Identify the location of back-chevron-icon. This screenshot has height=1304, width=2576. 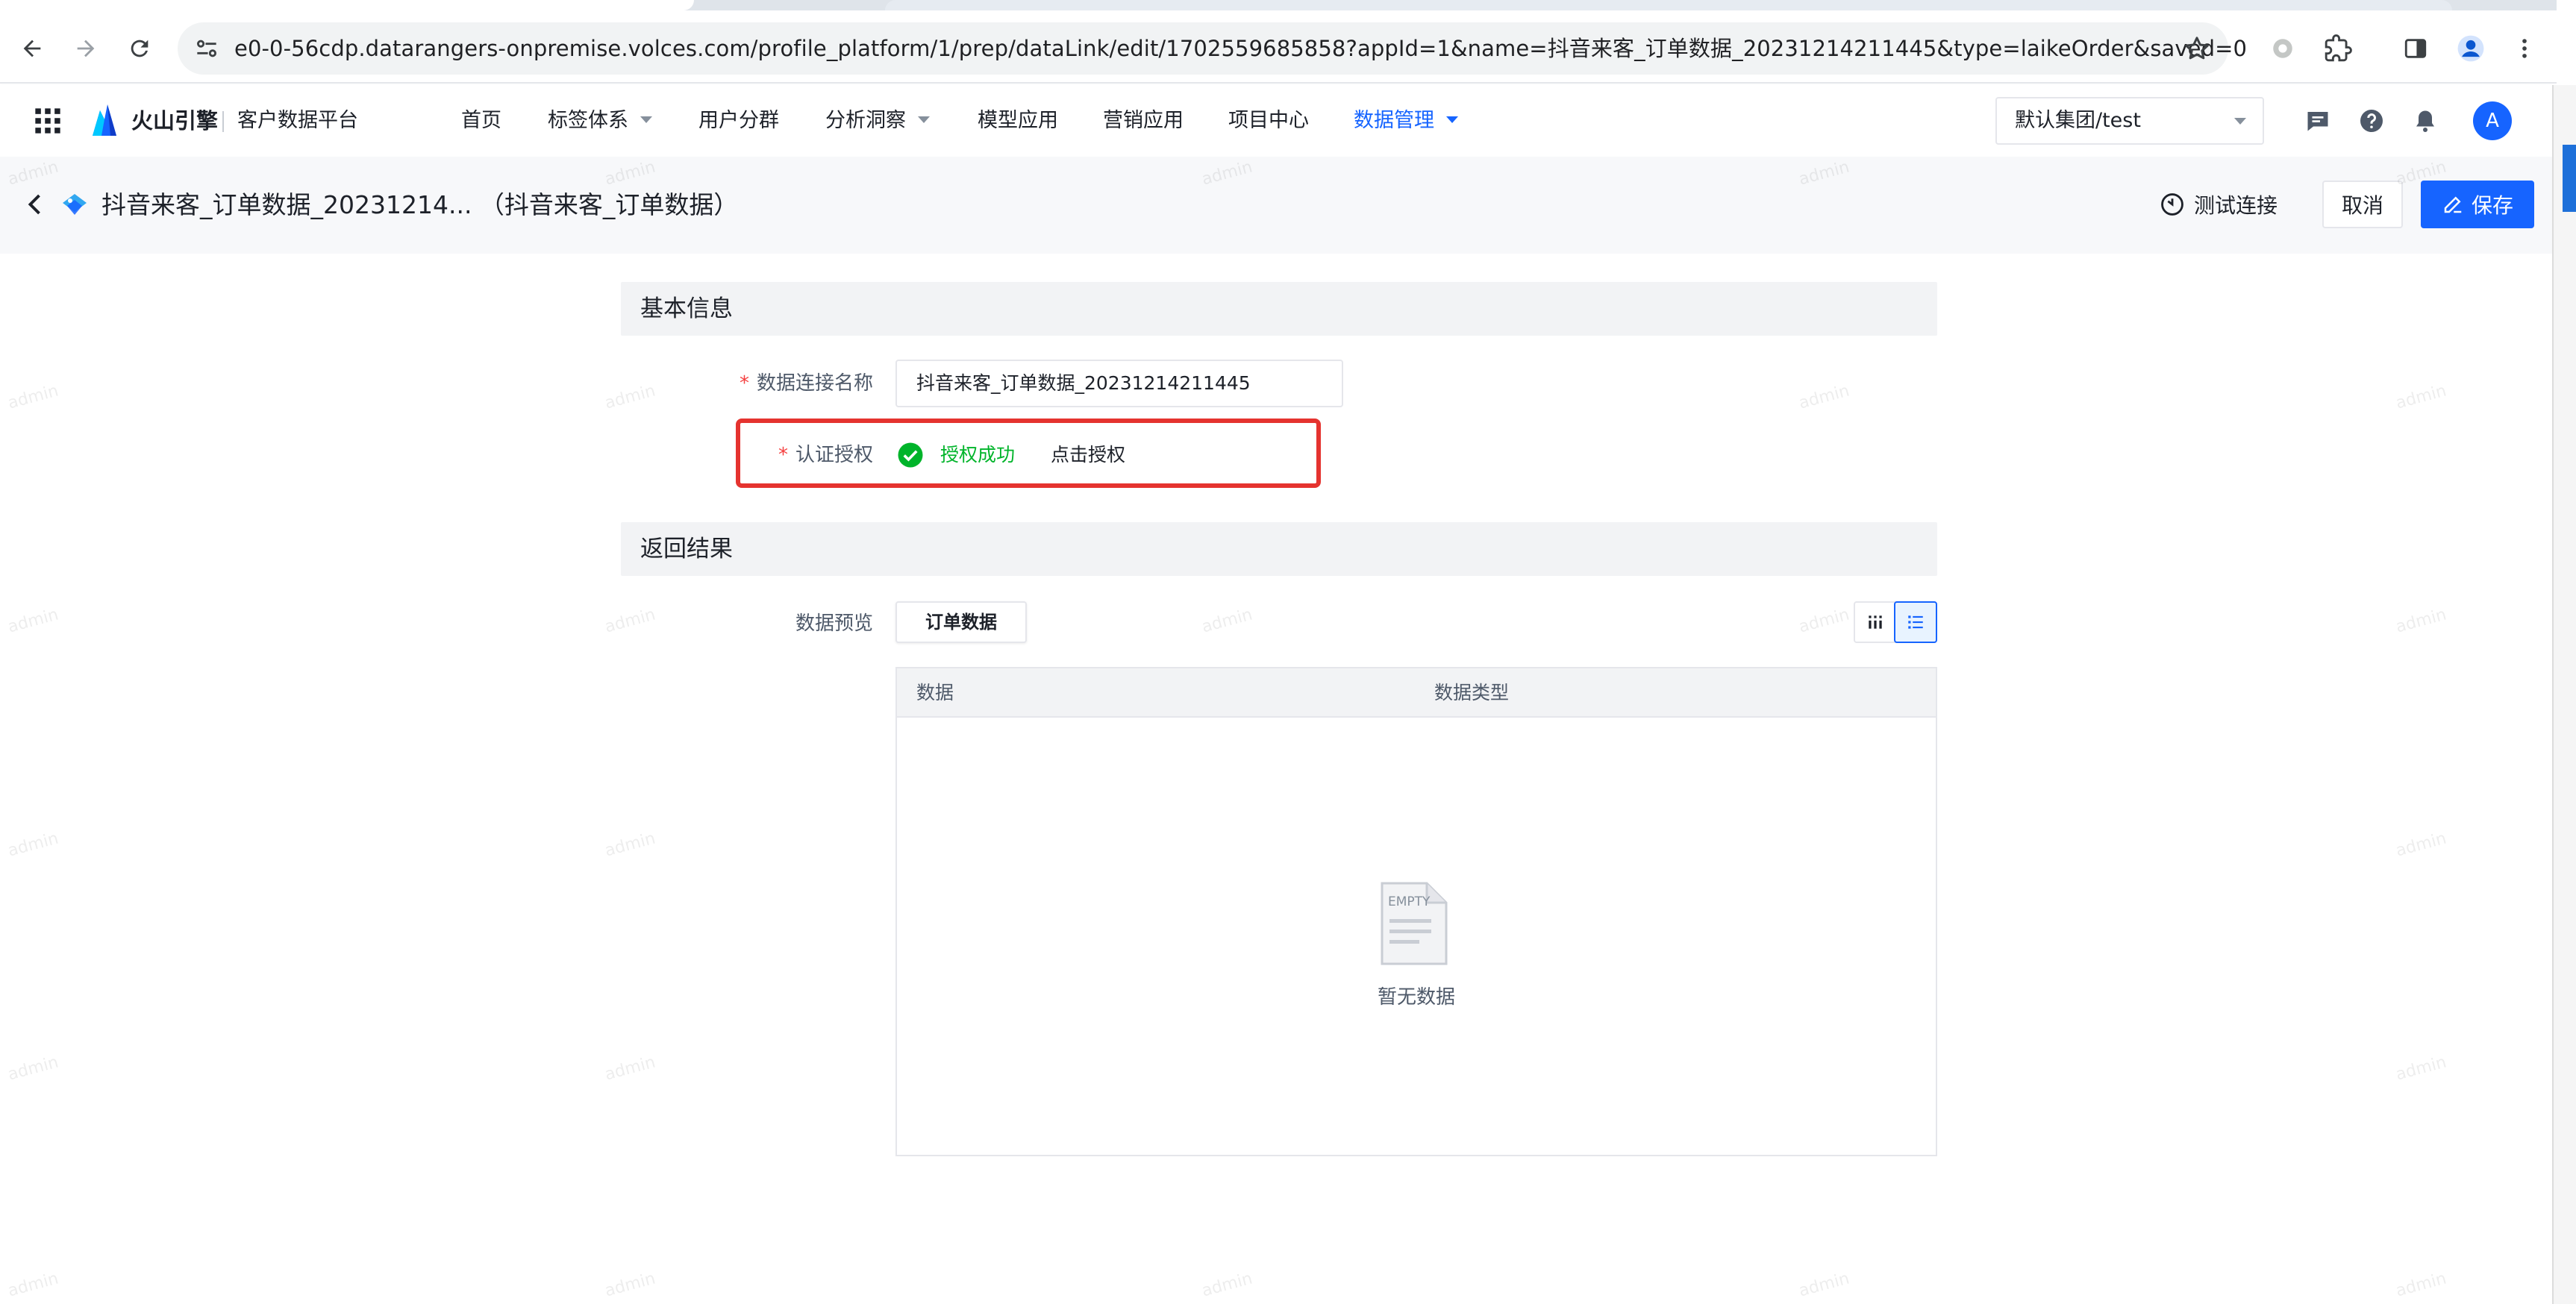
(35, 205).